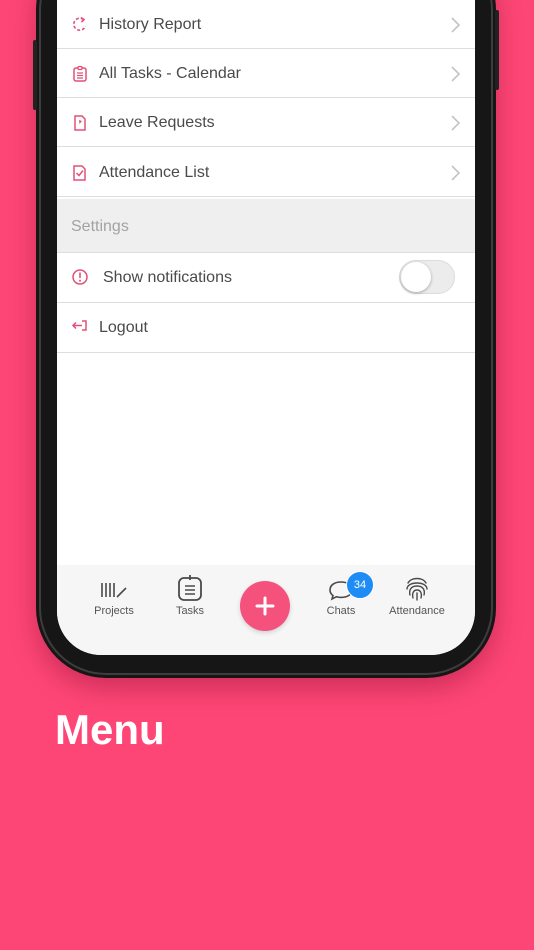 This screenshot has width=534, height=950. What do you see at coordinates (341, 611) in the screenshot?
I see `tab-label: Chats` at bounding box center [341, 611].